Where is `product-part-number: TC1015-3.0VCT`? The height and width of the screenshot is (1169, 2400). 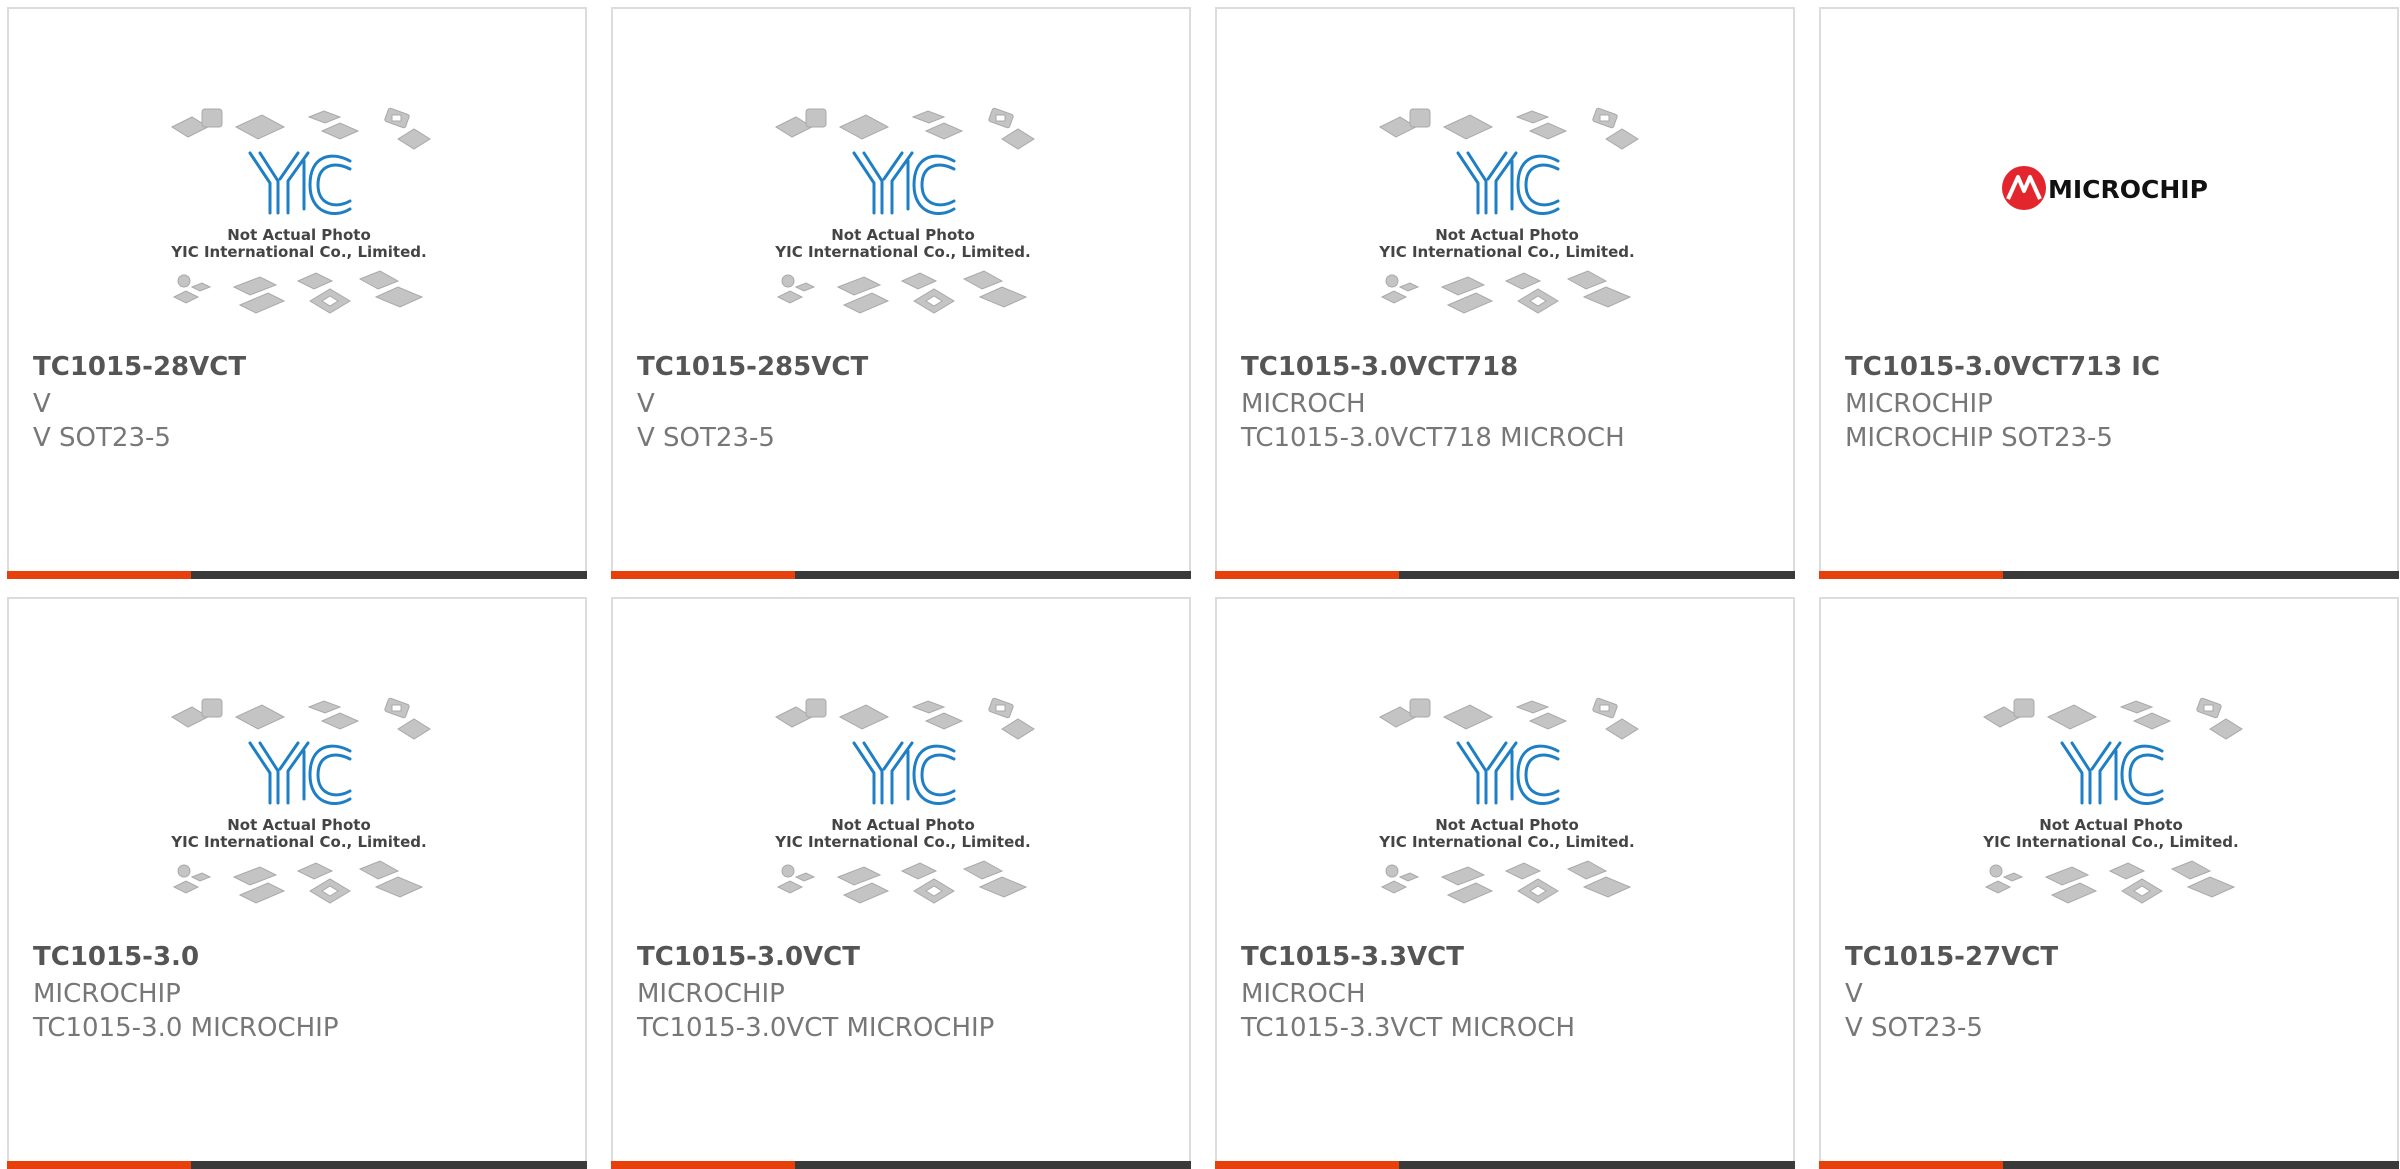
product-part-number: TC1015-3.0VCT is located at coordinates (748, 957).